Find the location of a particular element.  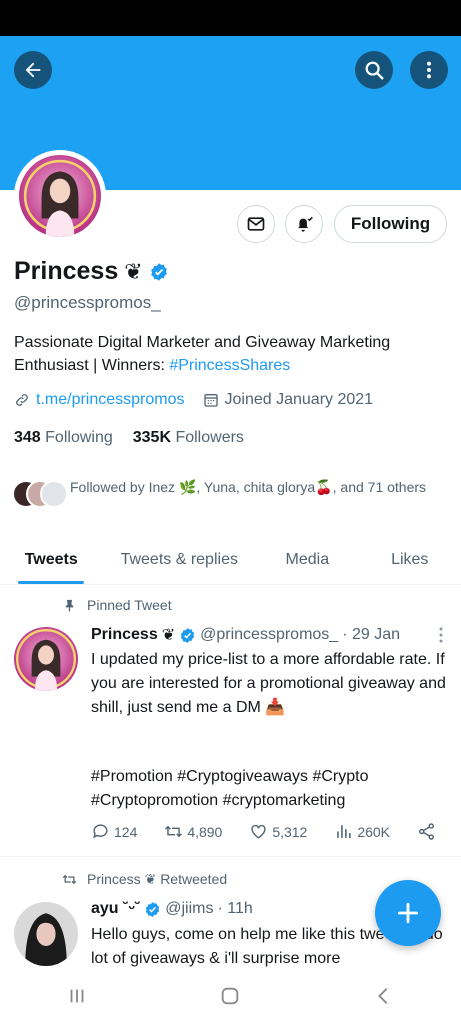

verified-badge-icon is located at coordinates (153, 909).